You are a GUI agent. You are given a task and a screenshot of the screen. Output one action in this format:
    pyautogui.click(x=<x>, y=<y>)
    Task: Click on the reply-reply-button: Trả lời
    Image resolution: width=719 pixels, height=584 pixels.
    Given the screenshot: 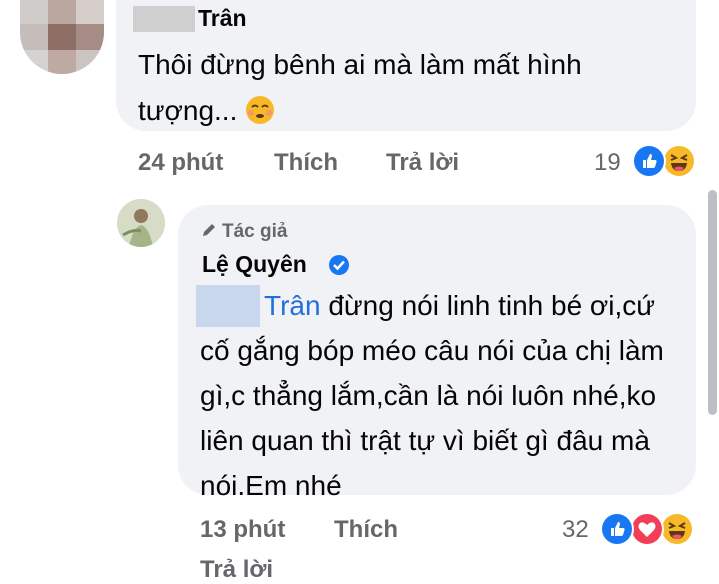 What is the action you would take?
    pyautogui.click(x=236, y=570)
    